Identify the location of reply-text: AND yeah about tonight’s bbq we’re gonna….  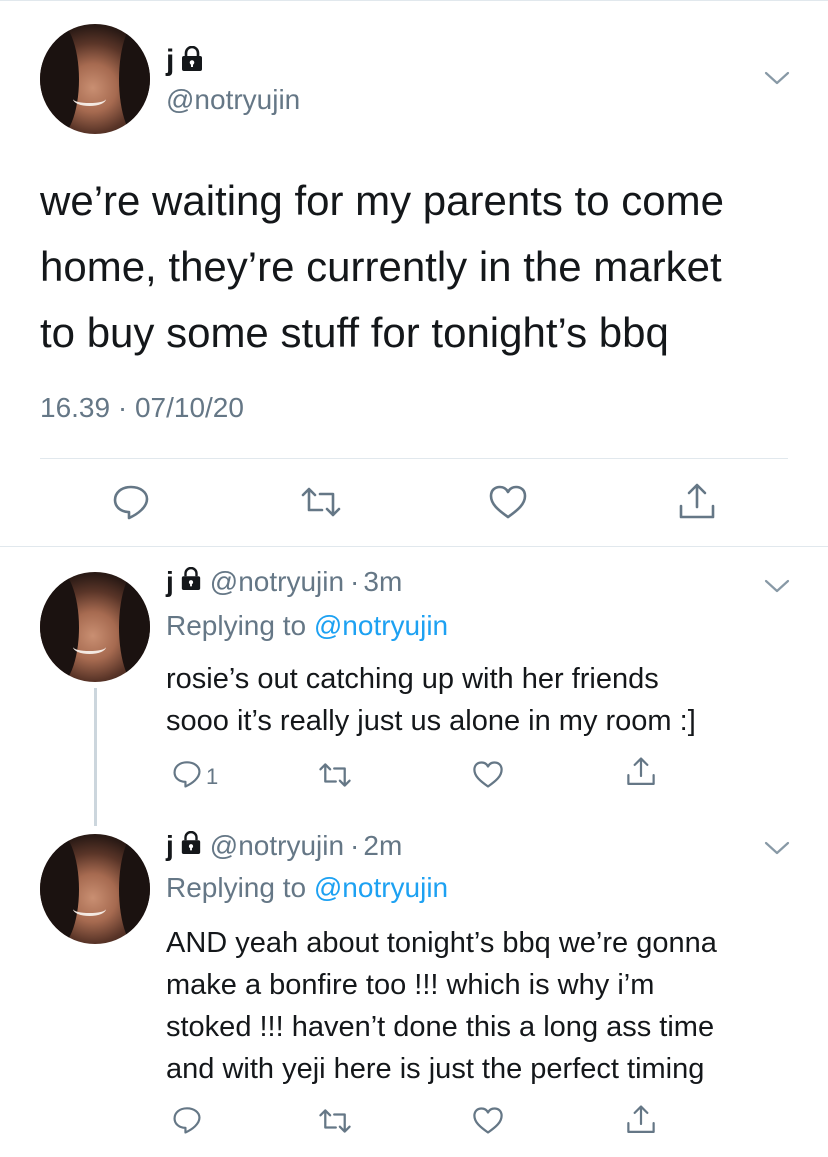
(486, 1006).